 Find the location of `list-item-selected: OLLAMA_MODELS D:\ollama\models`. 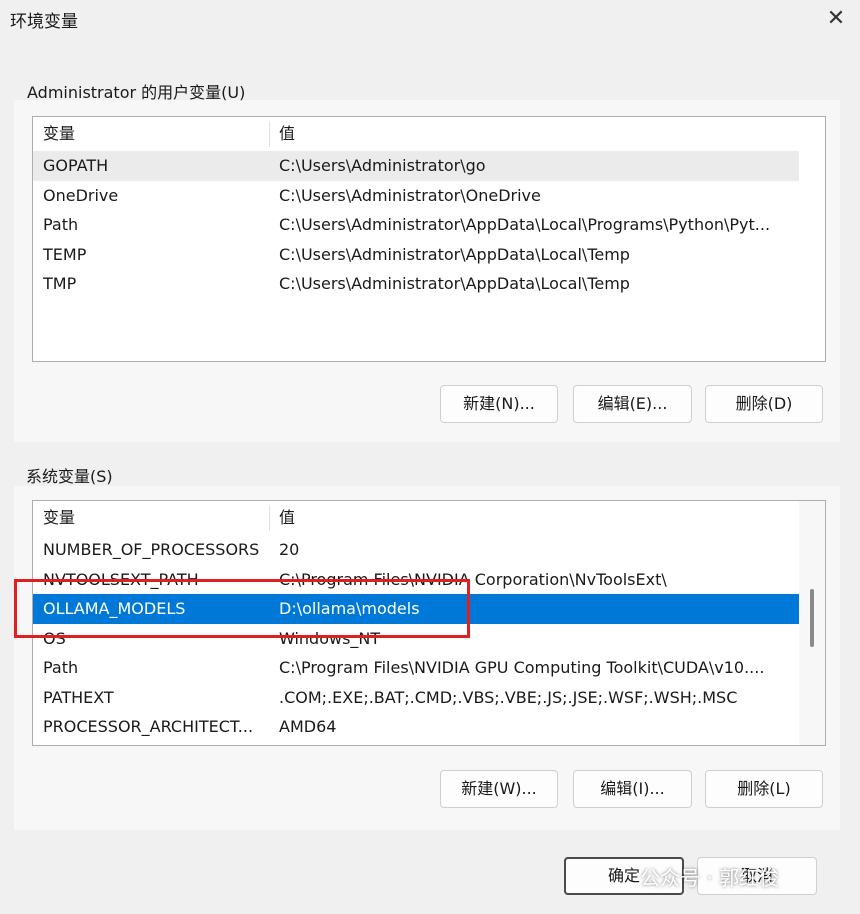

list-item-selected: OLLAMA_MODELS D:\ollama\models is located at coordinates (416, 609).